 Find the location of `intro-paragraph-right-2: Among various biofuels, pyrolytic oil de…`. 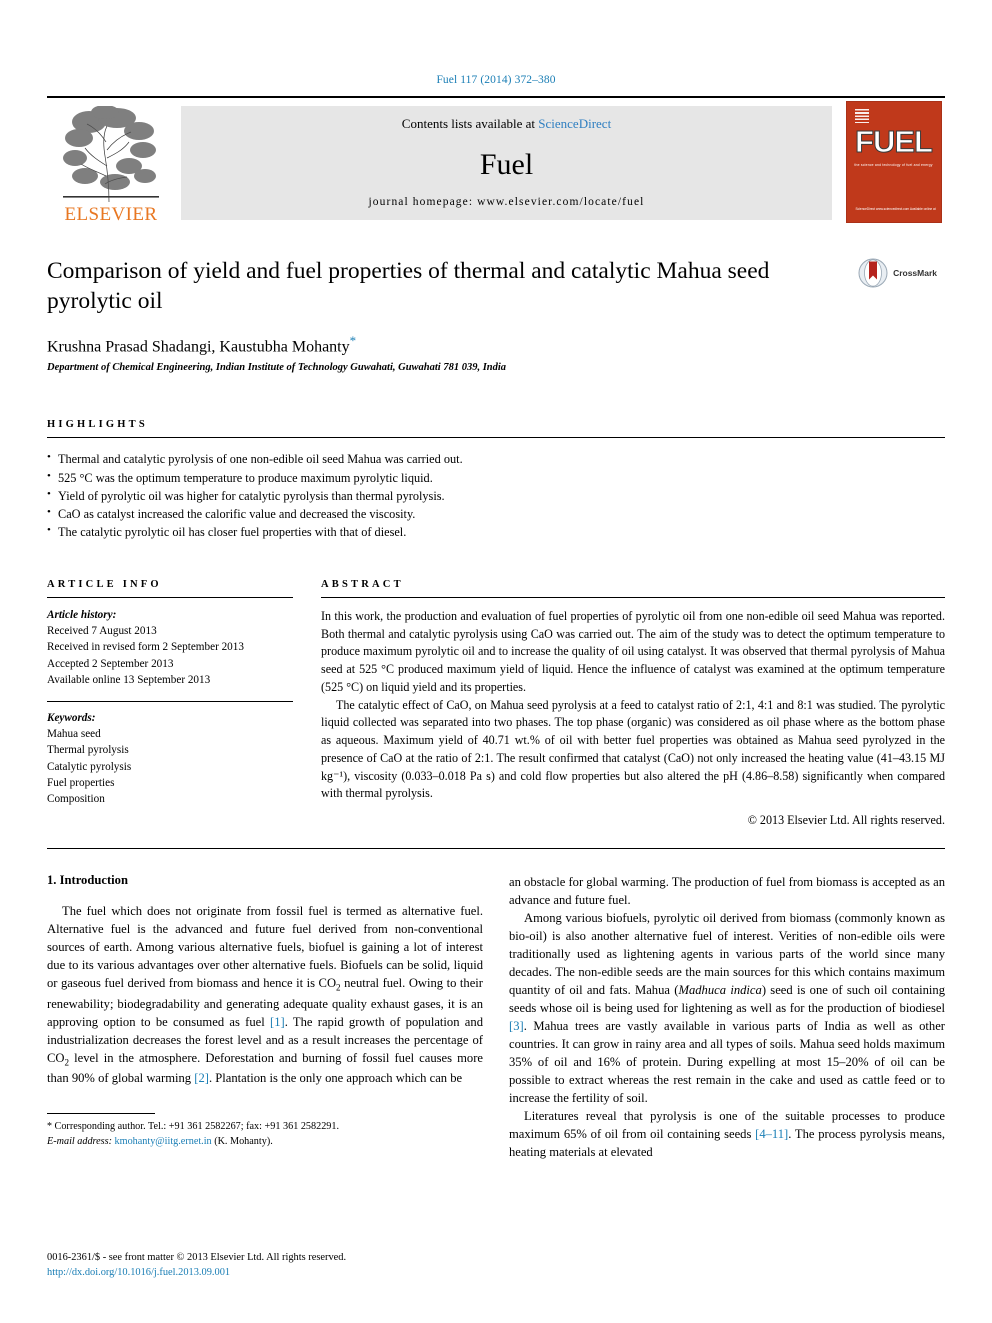

intro-paragraph-right-2: Among various biofuels, pyrolytic oil de… is located at coordinates (727, 1008).